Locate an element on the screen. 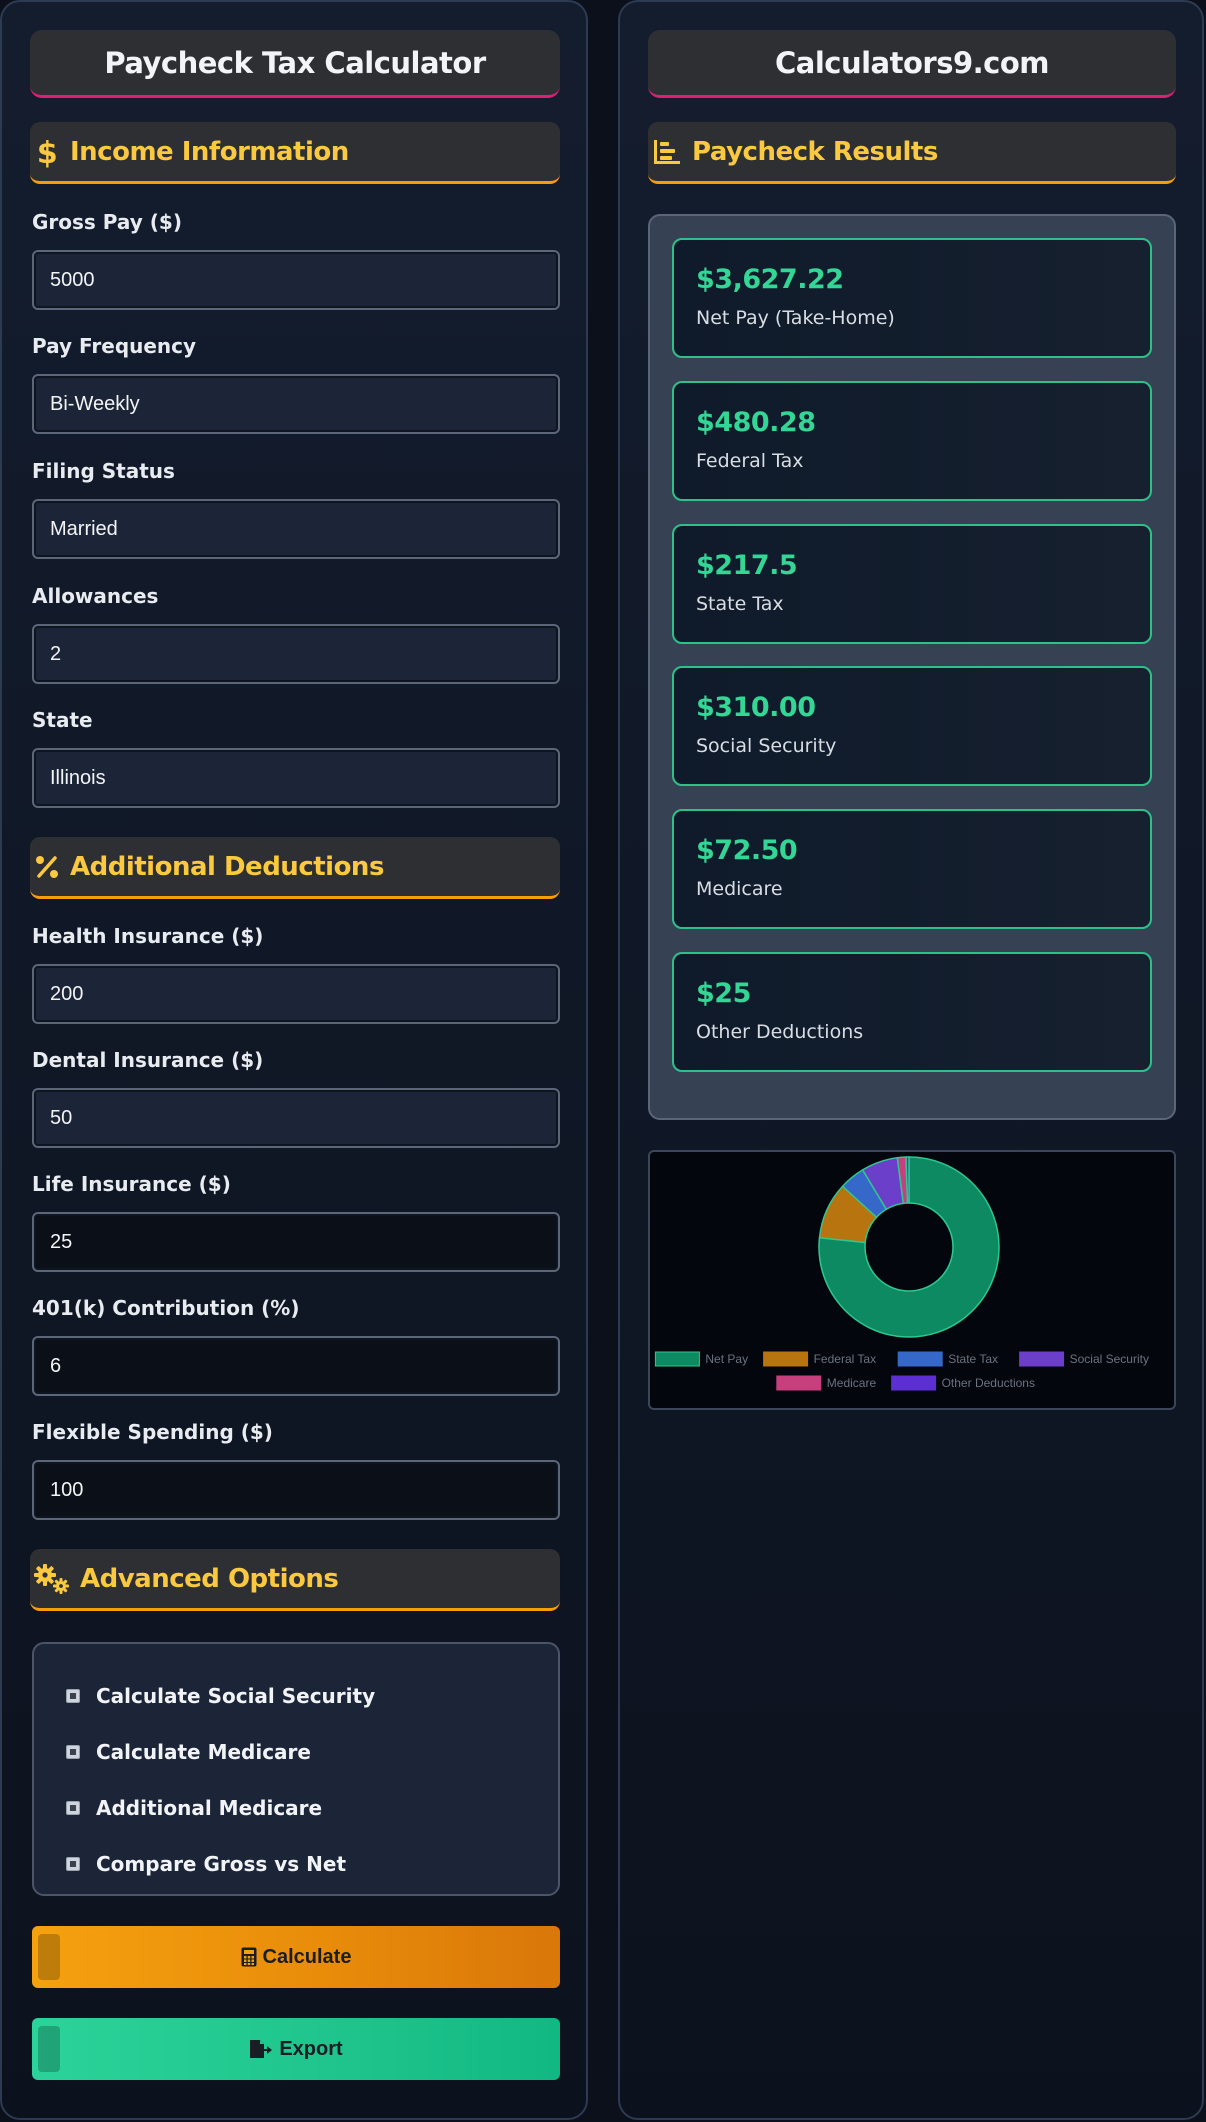 Image resolution: width=1206 pixels, height=2122 pixels. result-label: Net Pay (Take-Home) is located at coordinates (795, 318).